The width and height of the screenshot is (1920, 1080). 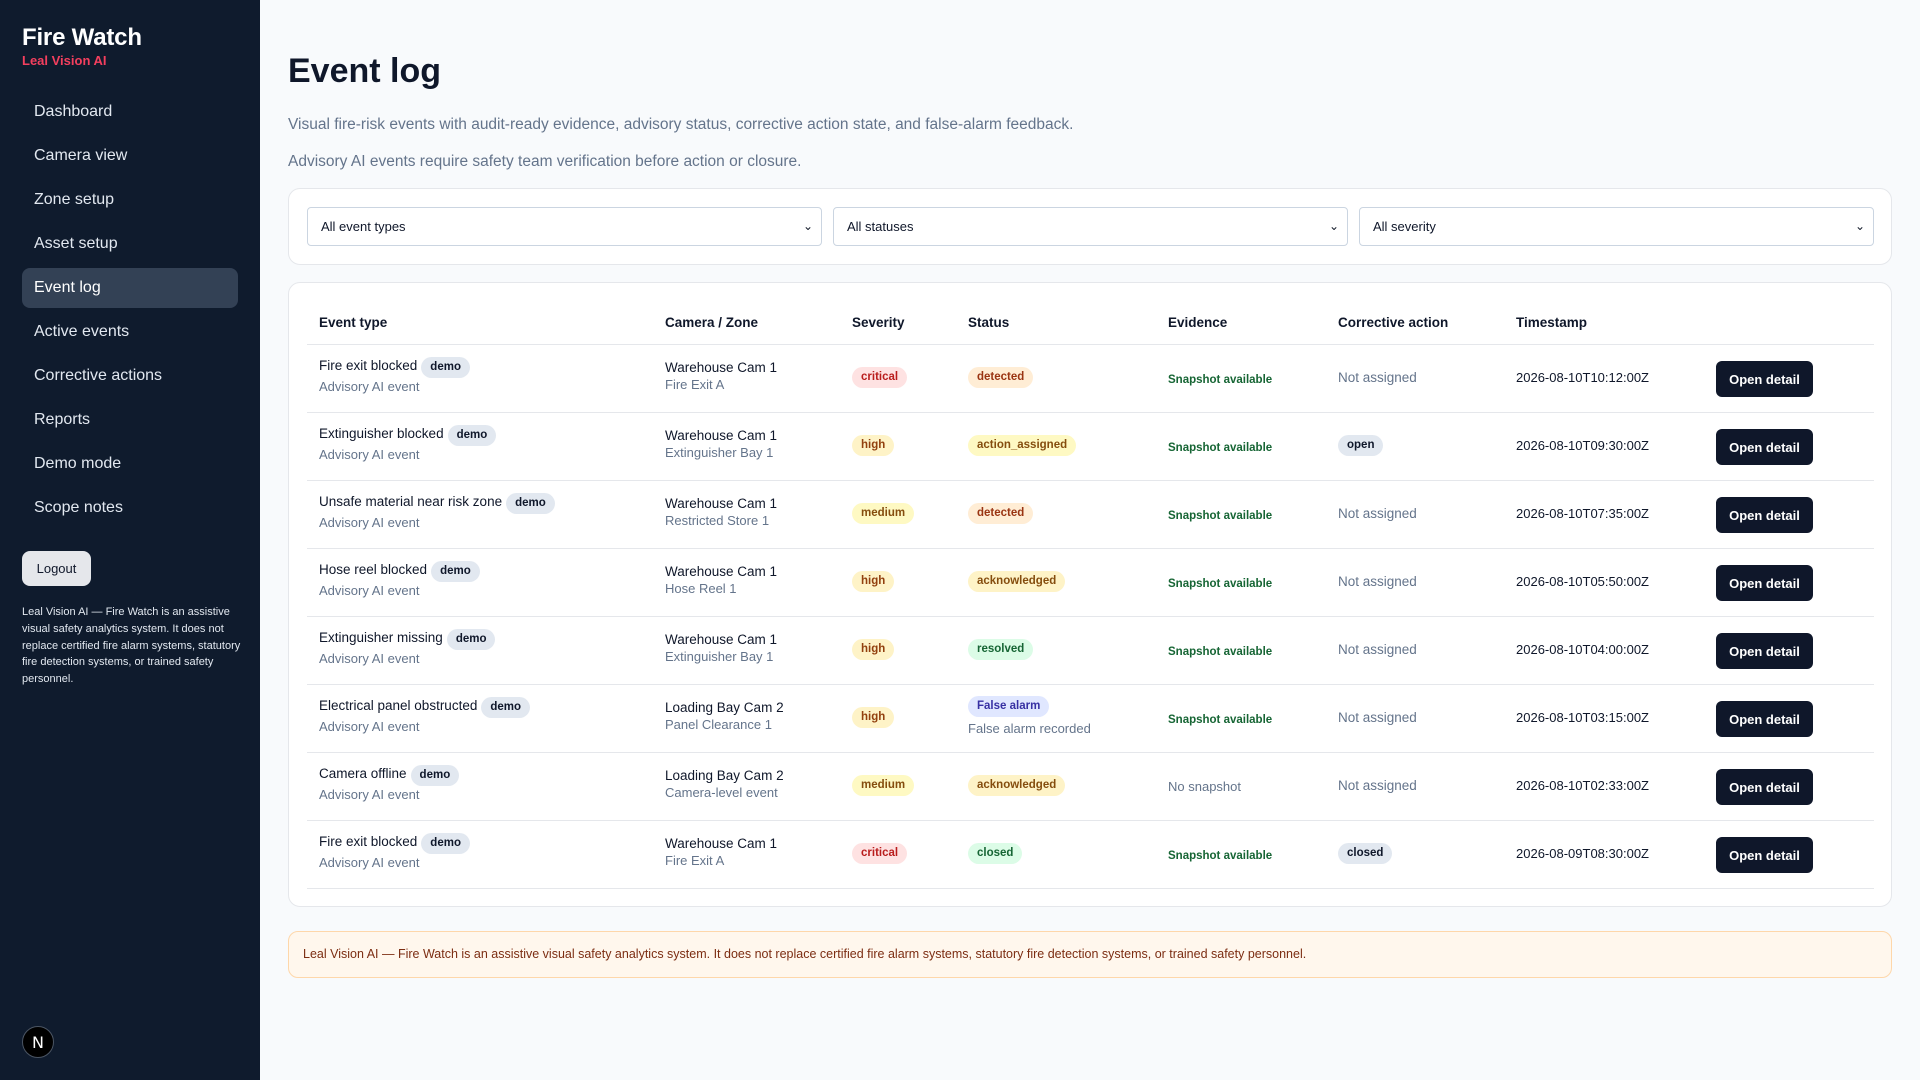 What do you see at coordinates (130, 200) in the screenshot?
I see `sidebar-item-zone-setup: Zone setup` at bounding box center [130, 200].